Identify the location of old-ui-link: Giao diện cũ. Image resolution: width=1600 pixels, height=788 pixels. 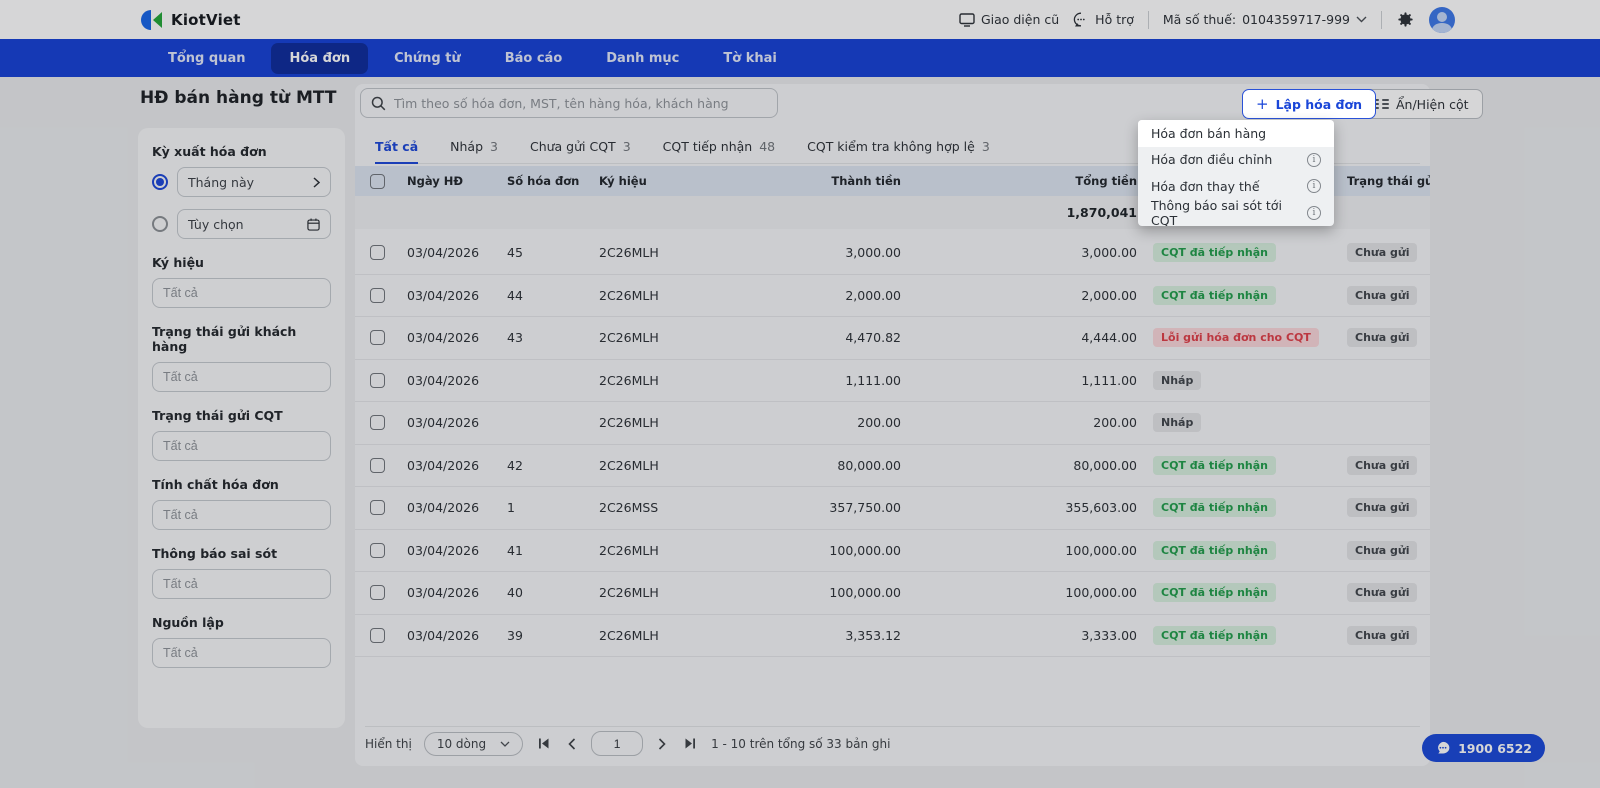
(1009, 19).